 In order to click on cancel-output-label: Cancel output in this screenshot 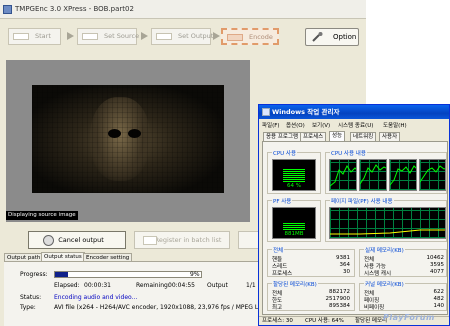, I will do `click(81, 240)`.